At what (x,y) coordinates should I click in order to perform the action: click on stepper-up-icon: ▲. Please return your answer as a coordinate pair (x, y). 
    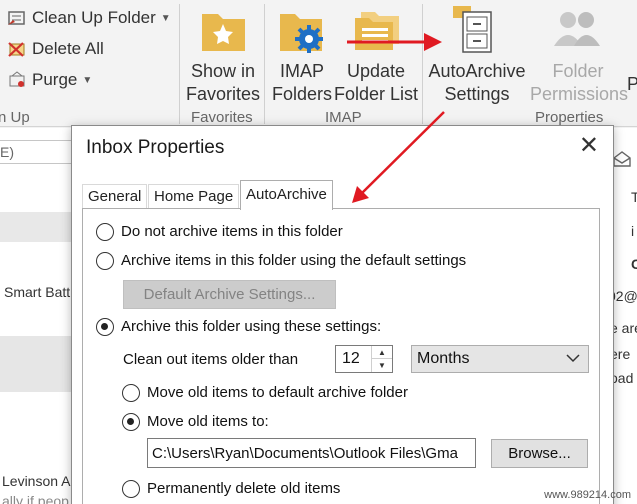
    Looking at the image, I should click on (382, 352).